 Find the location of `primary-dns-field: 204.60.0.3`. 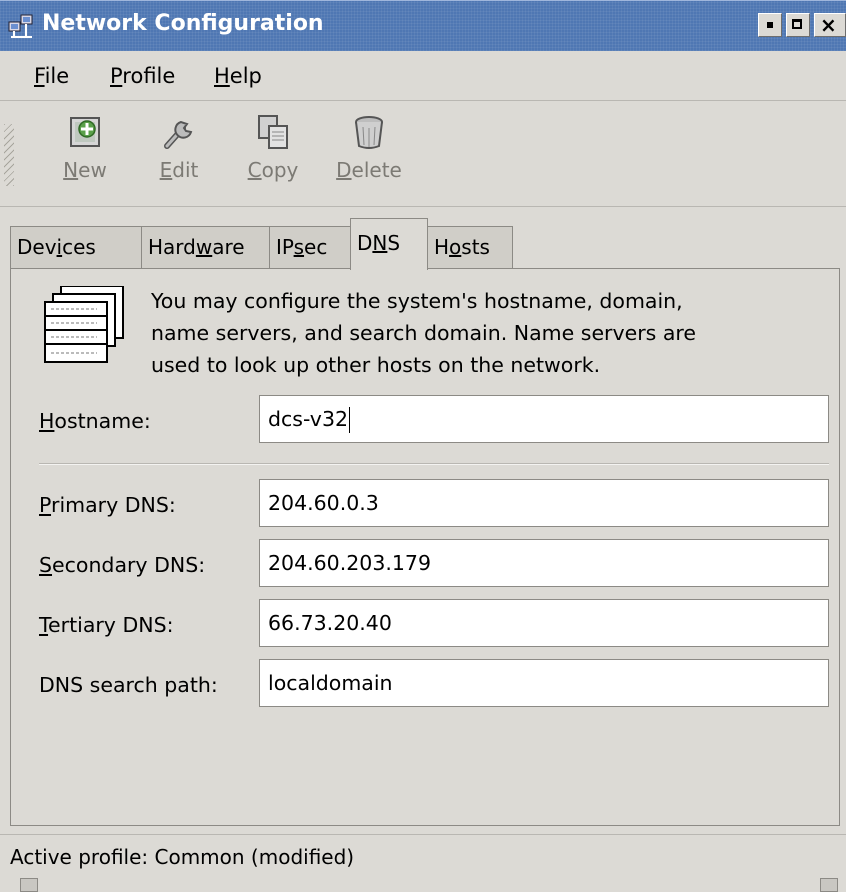

primary-dns-field: 204.60.0.3 is located at coordinates (544, 503).